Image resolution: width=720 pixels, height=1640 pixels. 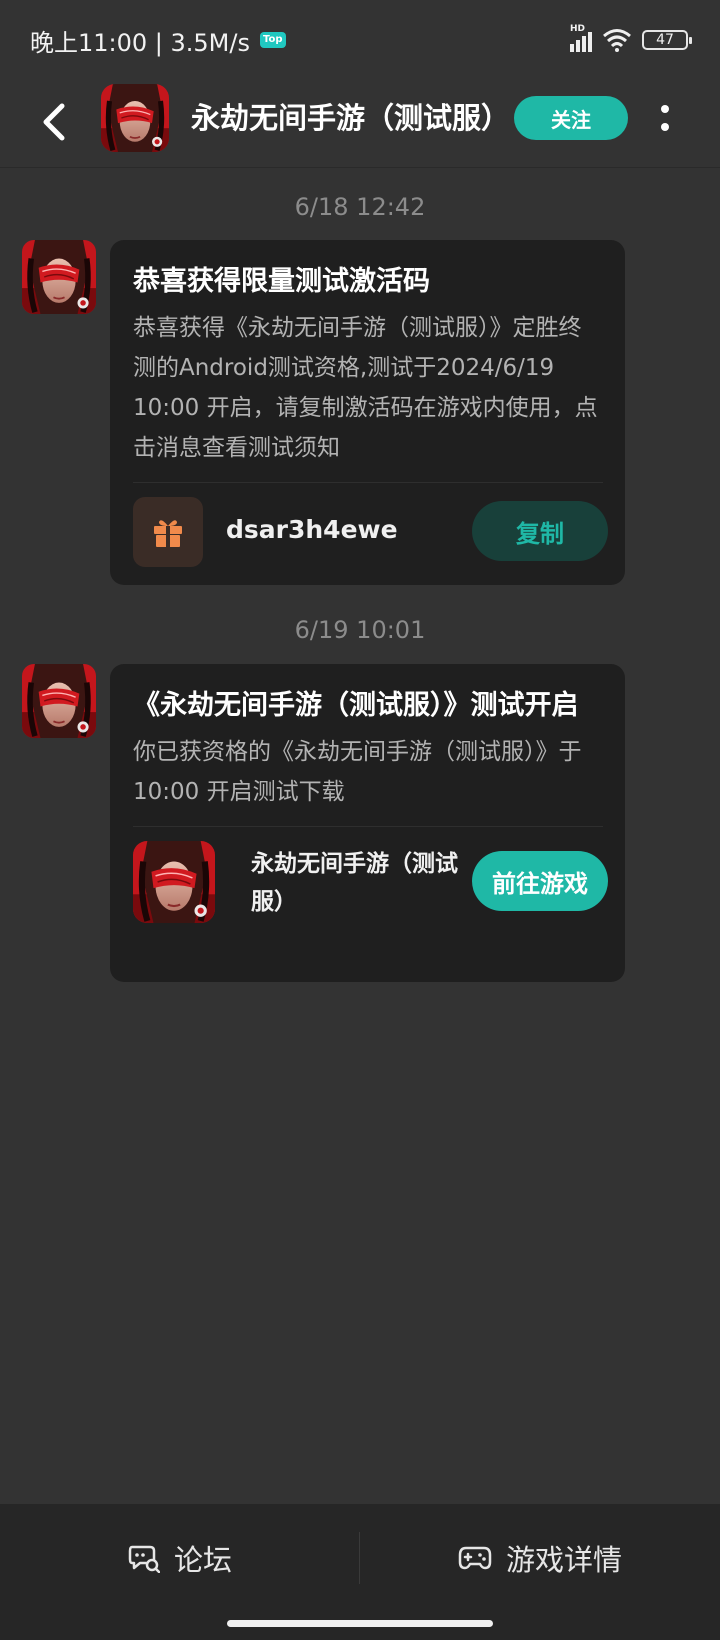 I want to click on status-time-speed: 晚上11:00 | 3.5M/s, so click(x=140, y=42).